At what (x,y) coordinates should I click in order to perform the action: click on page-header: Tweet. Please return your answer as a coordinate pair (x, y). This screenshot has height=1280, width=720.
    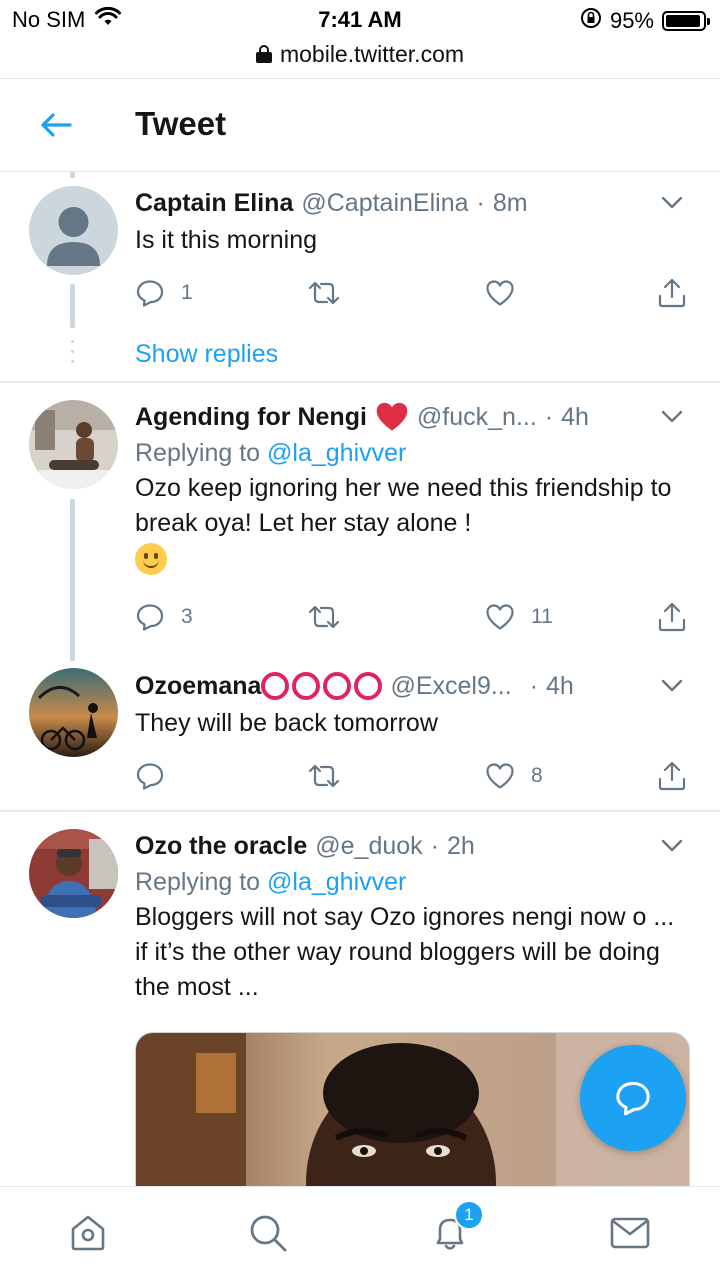
    Looking at the image, I should click on (360, 125).